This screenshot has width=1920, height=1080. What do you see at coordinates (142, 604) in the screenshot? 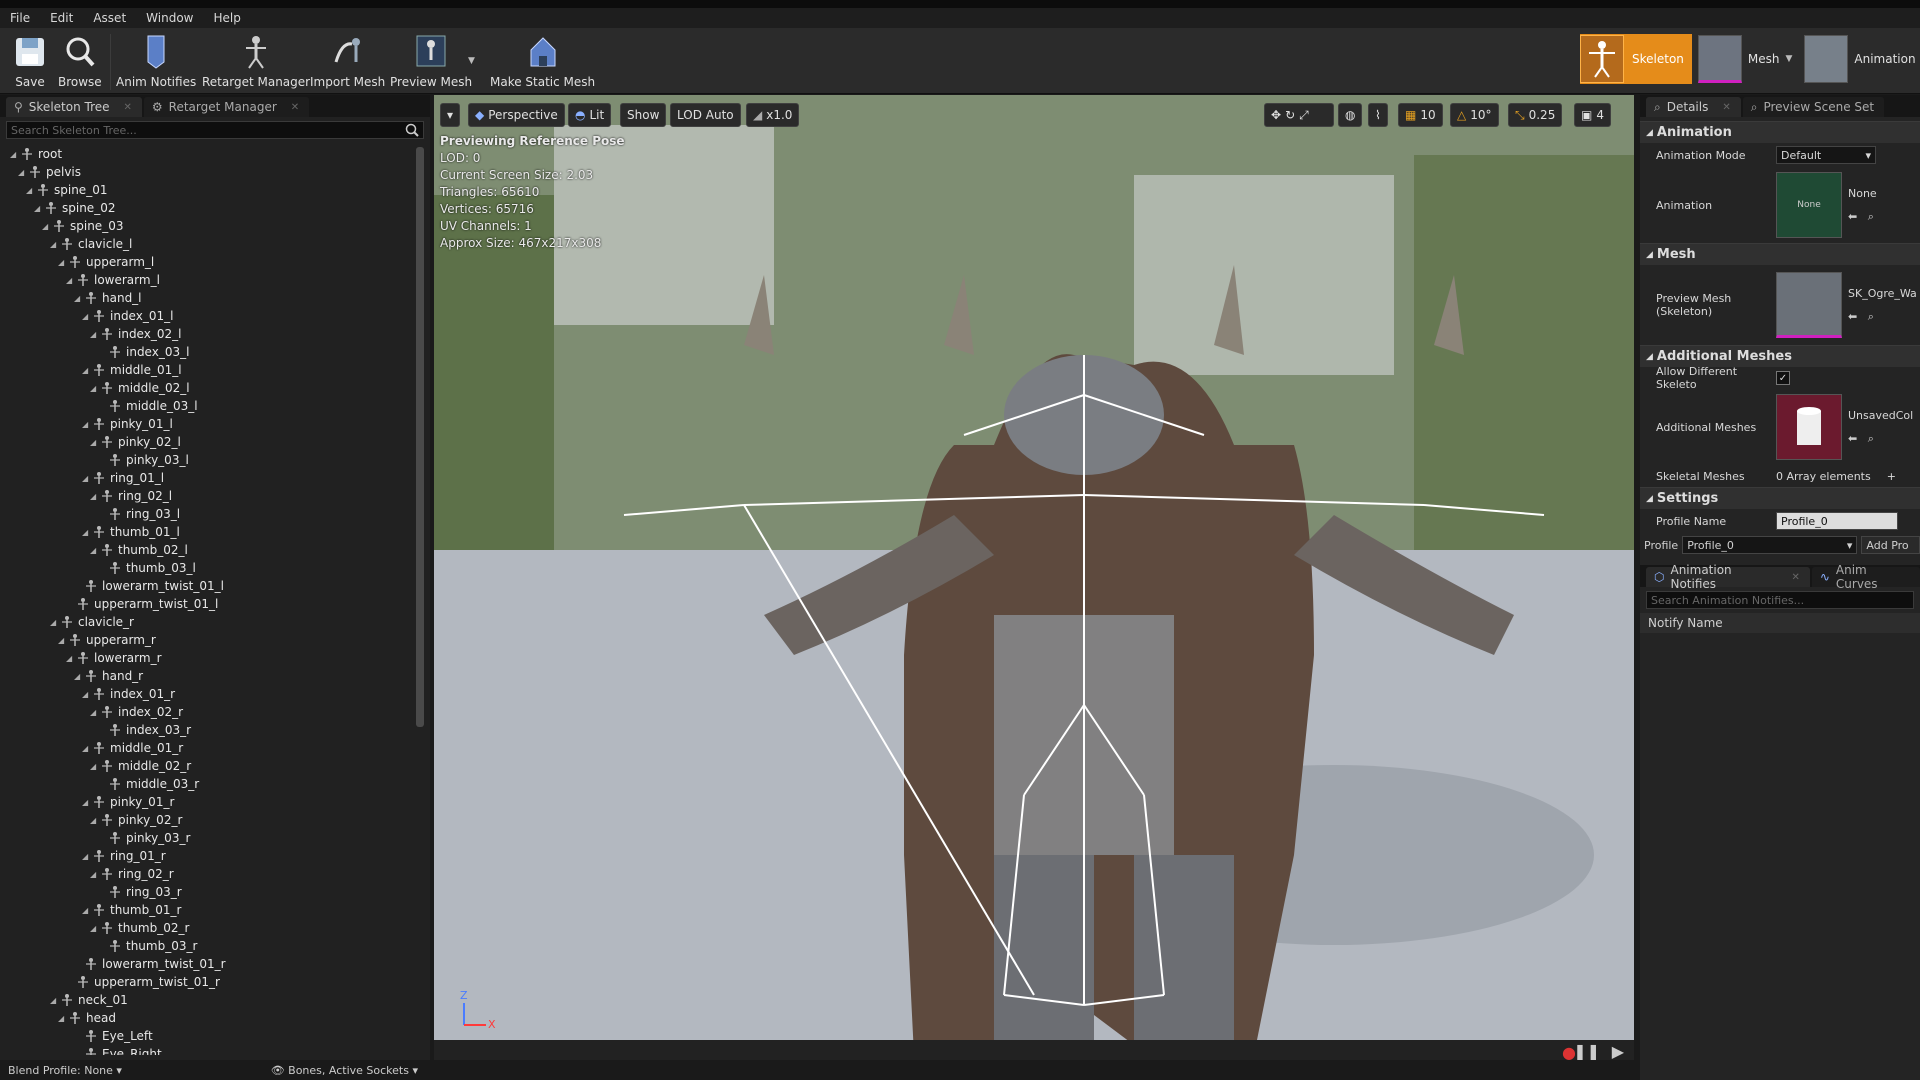
I see `tree-row: upperarm_twist_01_l` at bounding box center [142, 604].